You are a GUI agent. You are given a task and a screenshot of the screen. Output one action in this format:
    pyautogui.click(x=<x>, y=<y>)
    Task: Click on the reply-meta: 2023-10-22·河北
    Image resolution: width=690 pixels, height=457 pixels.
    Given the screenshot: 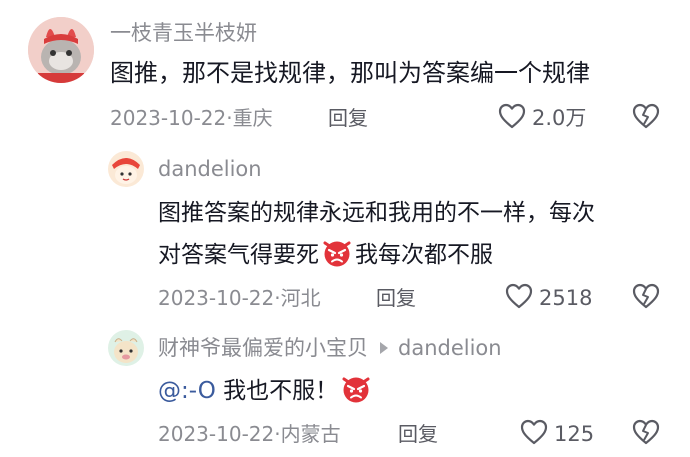 What is the action you would take?
    pyautogui.click(x=239, y=298)
    